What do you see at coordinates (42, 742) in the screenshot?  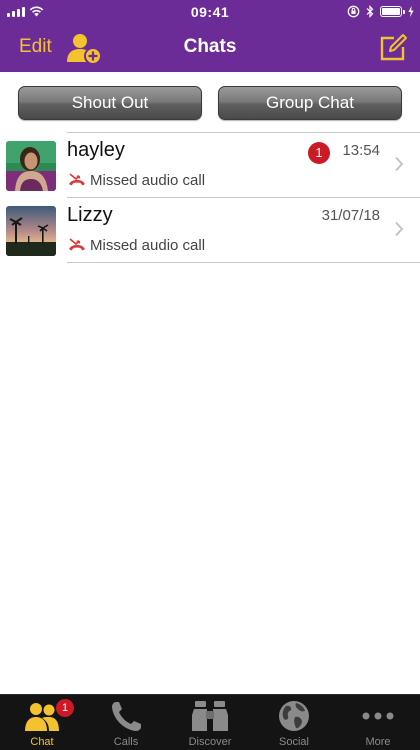 I see `tab-label: Chat` at bounding box center [42, 742].